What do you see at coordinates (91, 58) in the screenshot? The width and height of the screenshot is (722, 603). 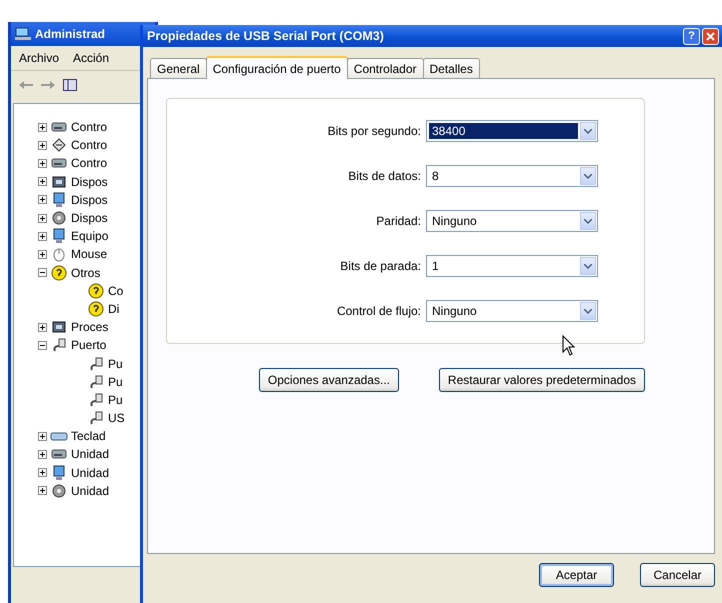 I see `menu-item: Acción` at bounding box center [91, 58].